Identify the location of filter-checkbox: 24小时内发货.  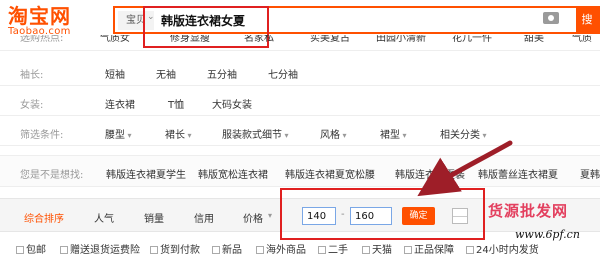
(502, 248).